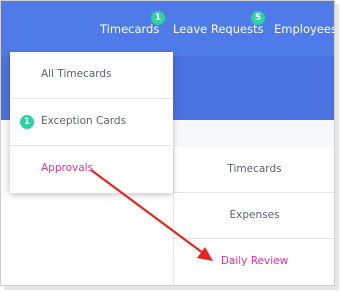 This screenshot has height=292, width=341. I want to click on annotation-arrow-shaft, so click(147, 211).